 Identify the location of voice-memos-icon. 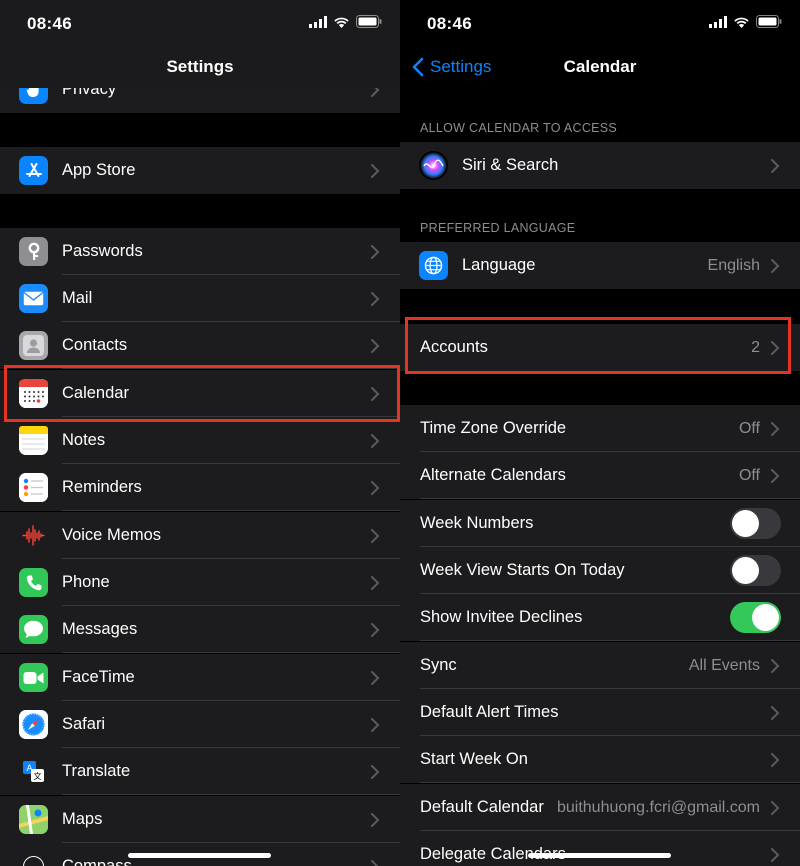
(33, 535).